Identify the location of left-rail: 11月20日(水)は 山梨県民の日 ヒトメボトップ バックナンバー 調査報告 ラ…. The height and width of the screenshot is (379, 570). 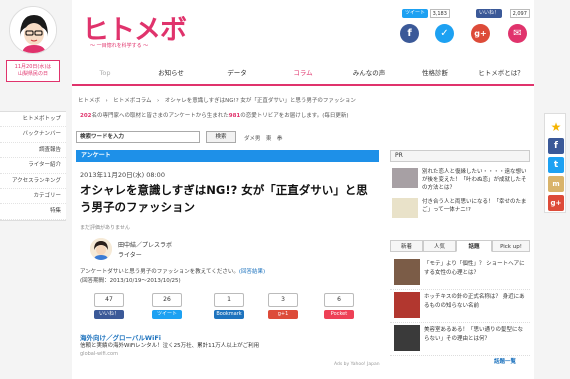
(33, 189).